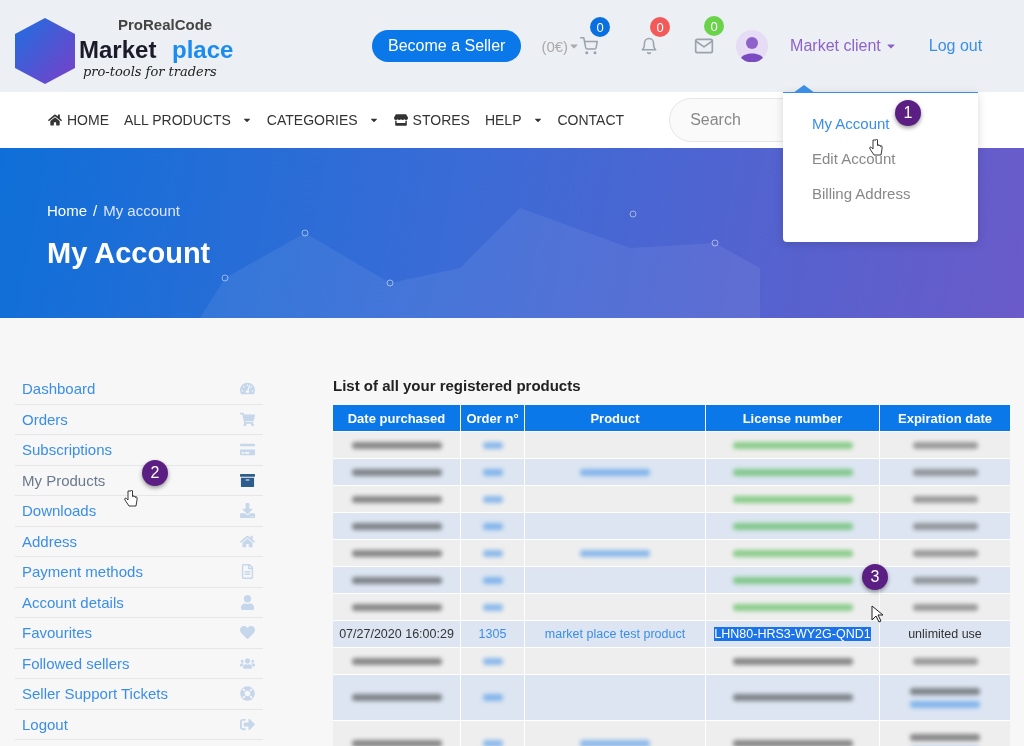 Image resolution: width=1024 pixels, height=746 pixels. Describe the element at coordinates (447, 46) in the screenshot. I see `become-seller-button: Become a Seller` at that location.